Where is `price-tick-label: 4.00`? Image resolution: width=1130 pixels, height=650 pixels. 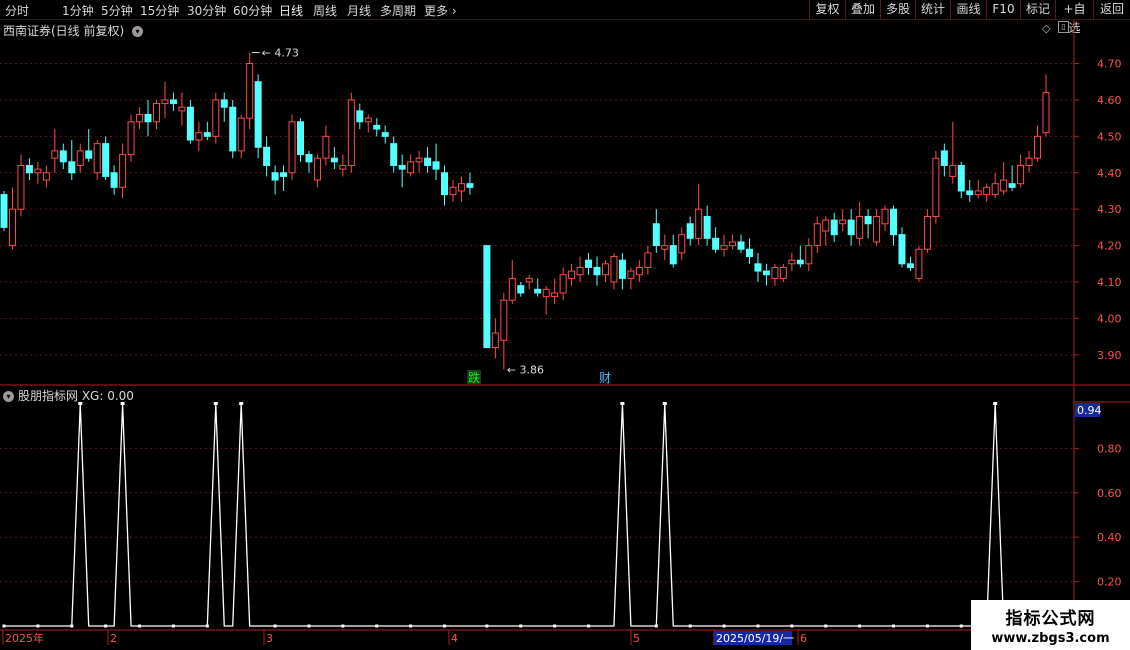 price-tick-label: 4.00 is located at coordinates (1109, 318).